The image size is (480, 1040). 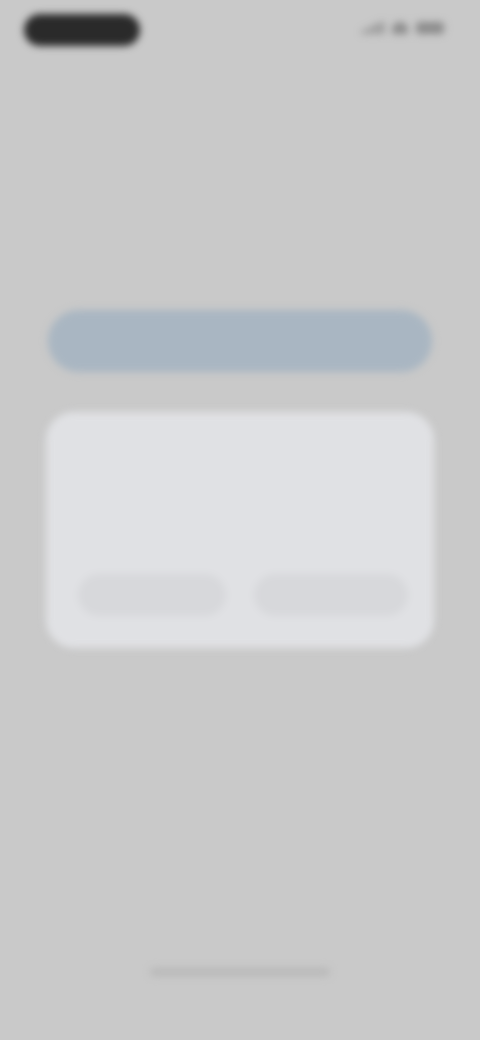 What do you see at coordinates (152, 595) in the screenshot?
I see `cancel-button` at bounding box center [152, 595].